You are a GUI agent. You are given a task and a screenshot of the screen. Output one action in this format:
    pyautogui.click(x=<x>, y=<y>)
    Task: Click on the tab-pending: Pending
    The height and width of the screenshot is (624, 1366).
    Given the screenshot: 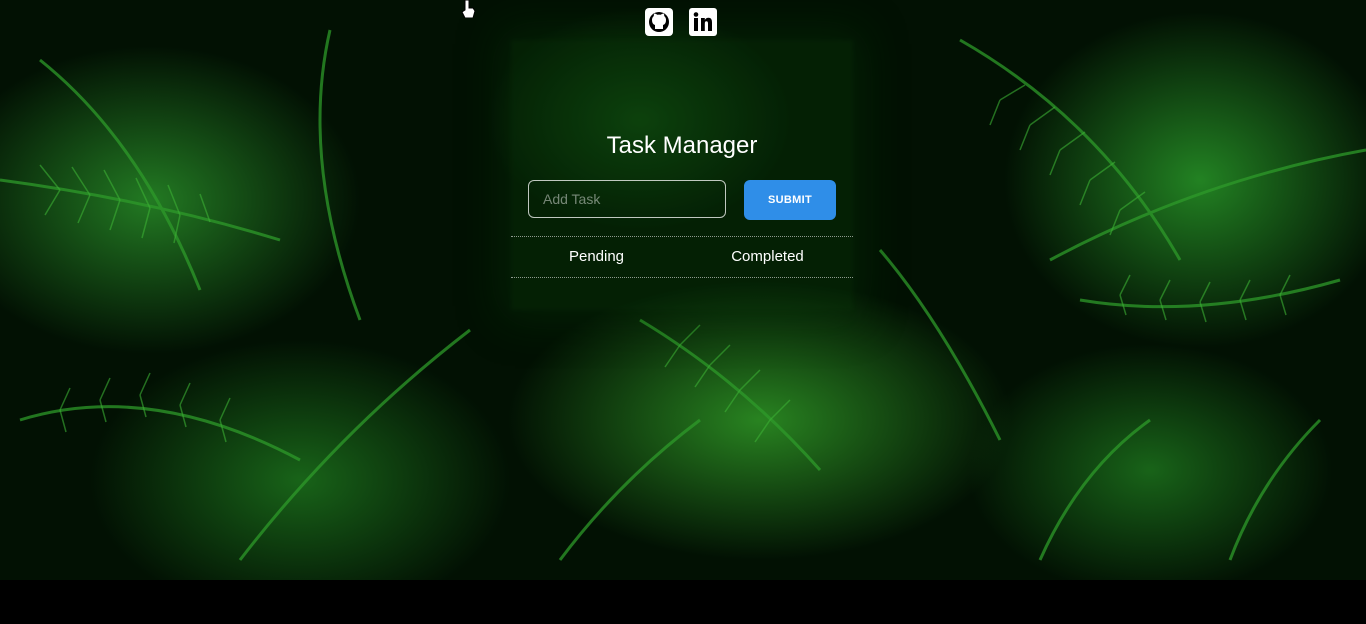 What is the action you would take?
    pyautogui.click(x=596, y=257)
    